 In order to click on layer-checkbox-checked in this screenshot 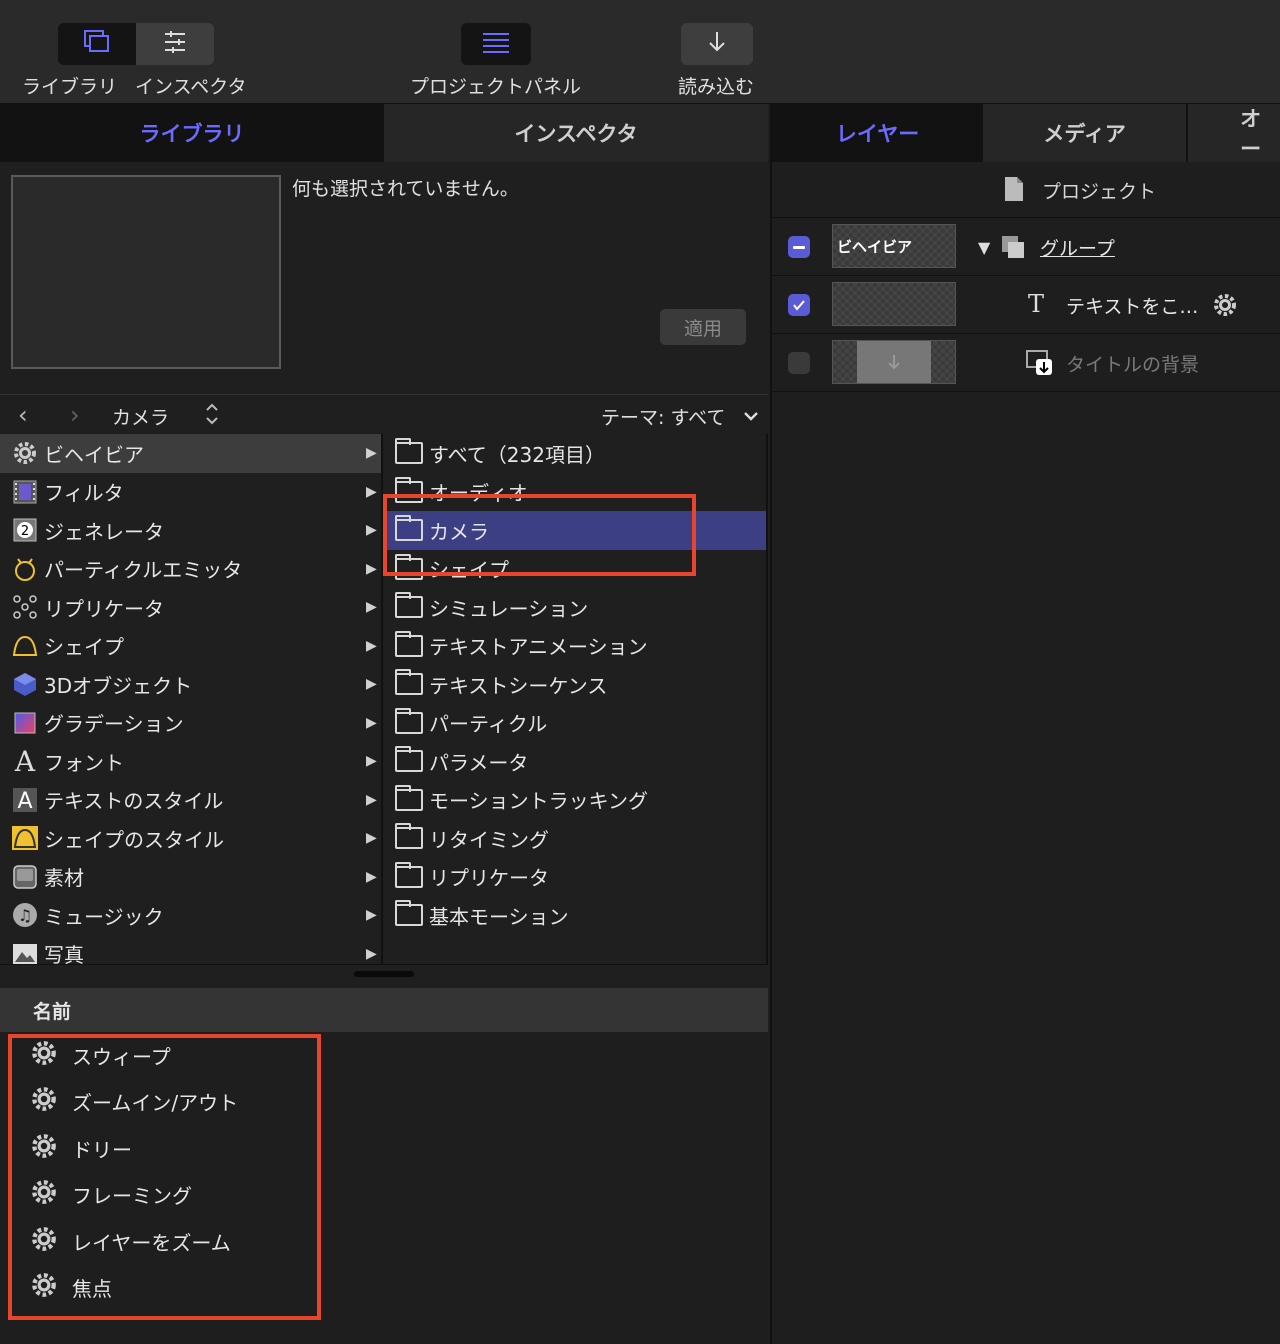, I will do `click(799, 305)`.